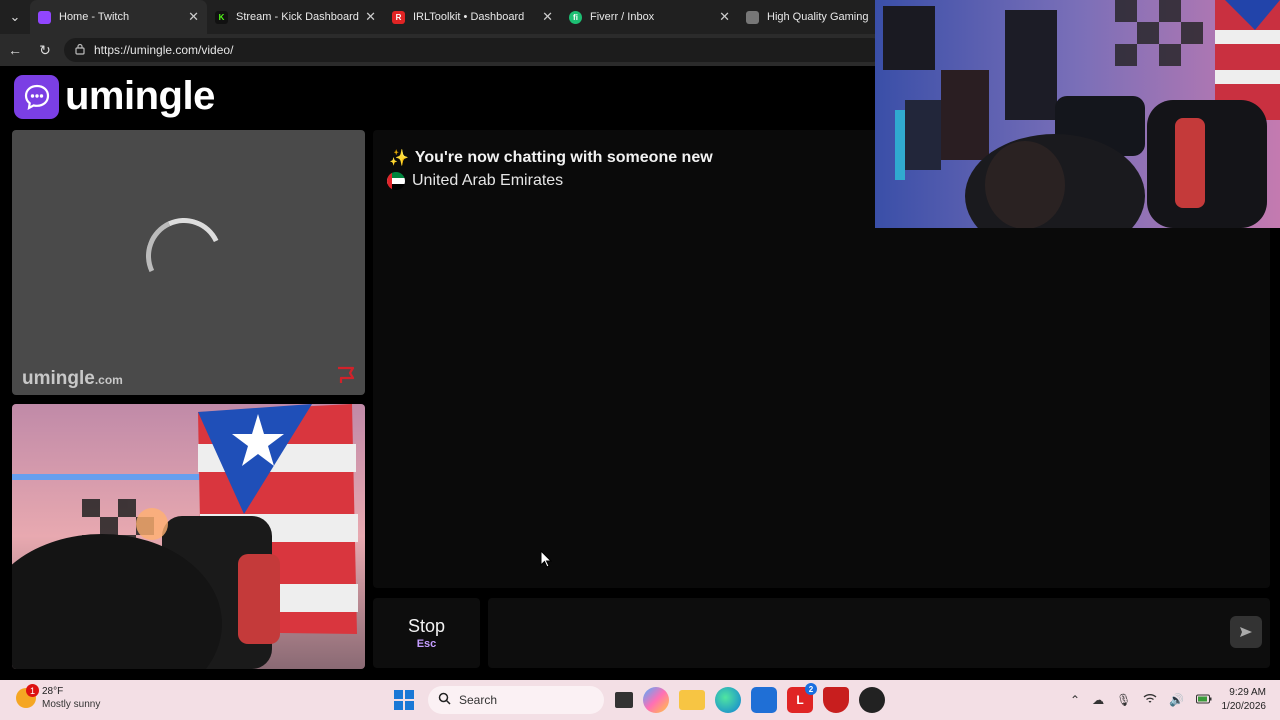  What do you see at coordinates (478, 700) in the screenshot?
I see `search-label: Search` at bounding box center [478, 700].